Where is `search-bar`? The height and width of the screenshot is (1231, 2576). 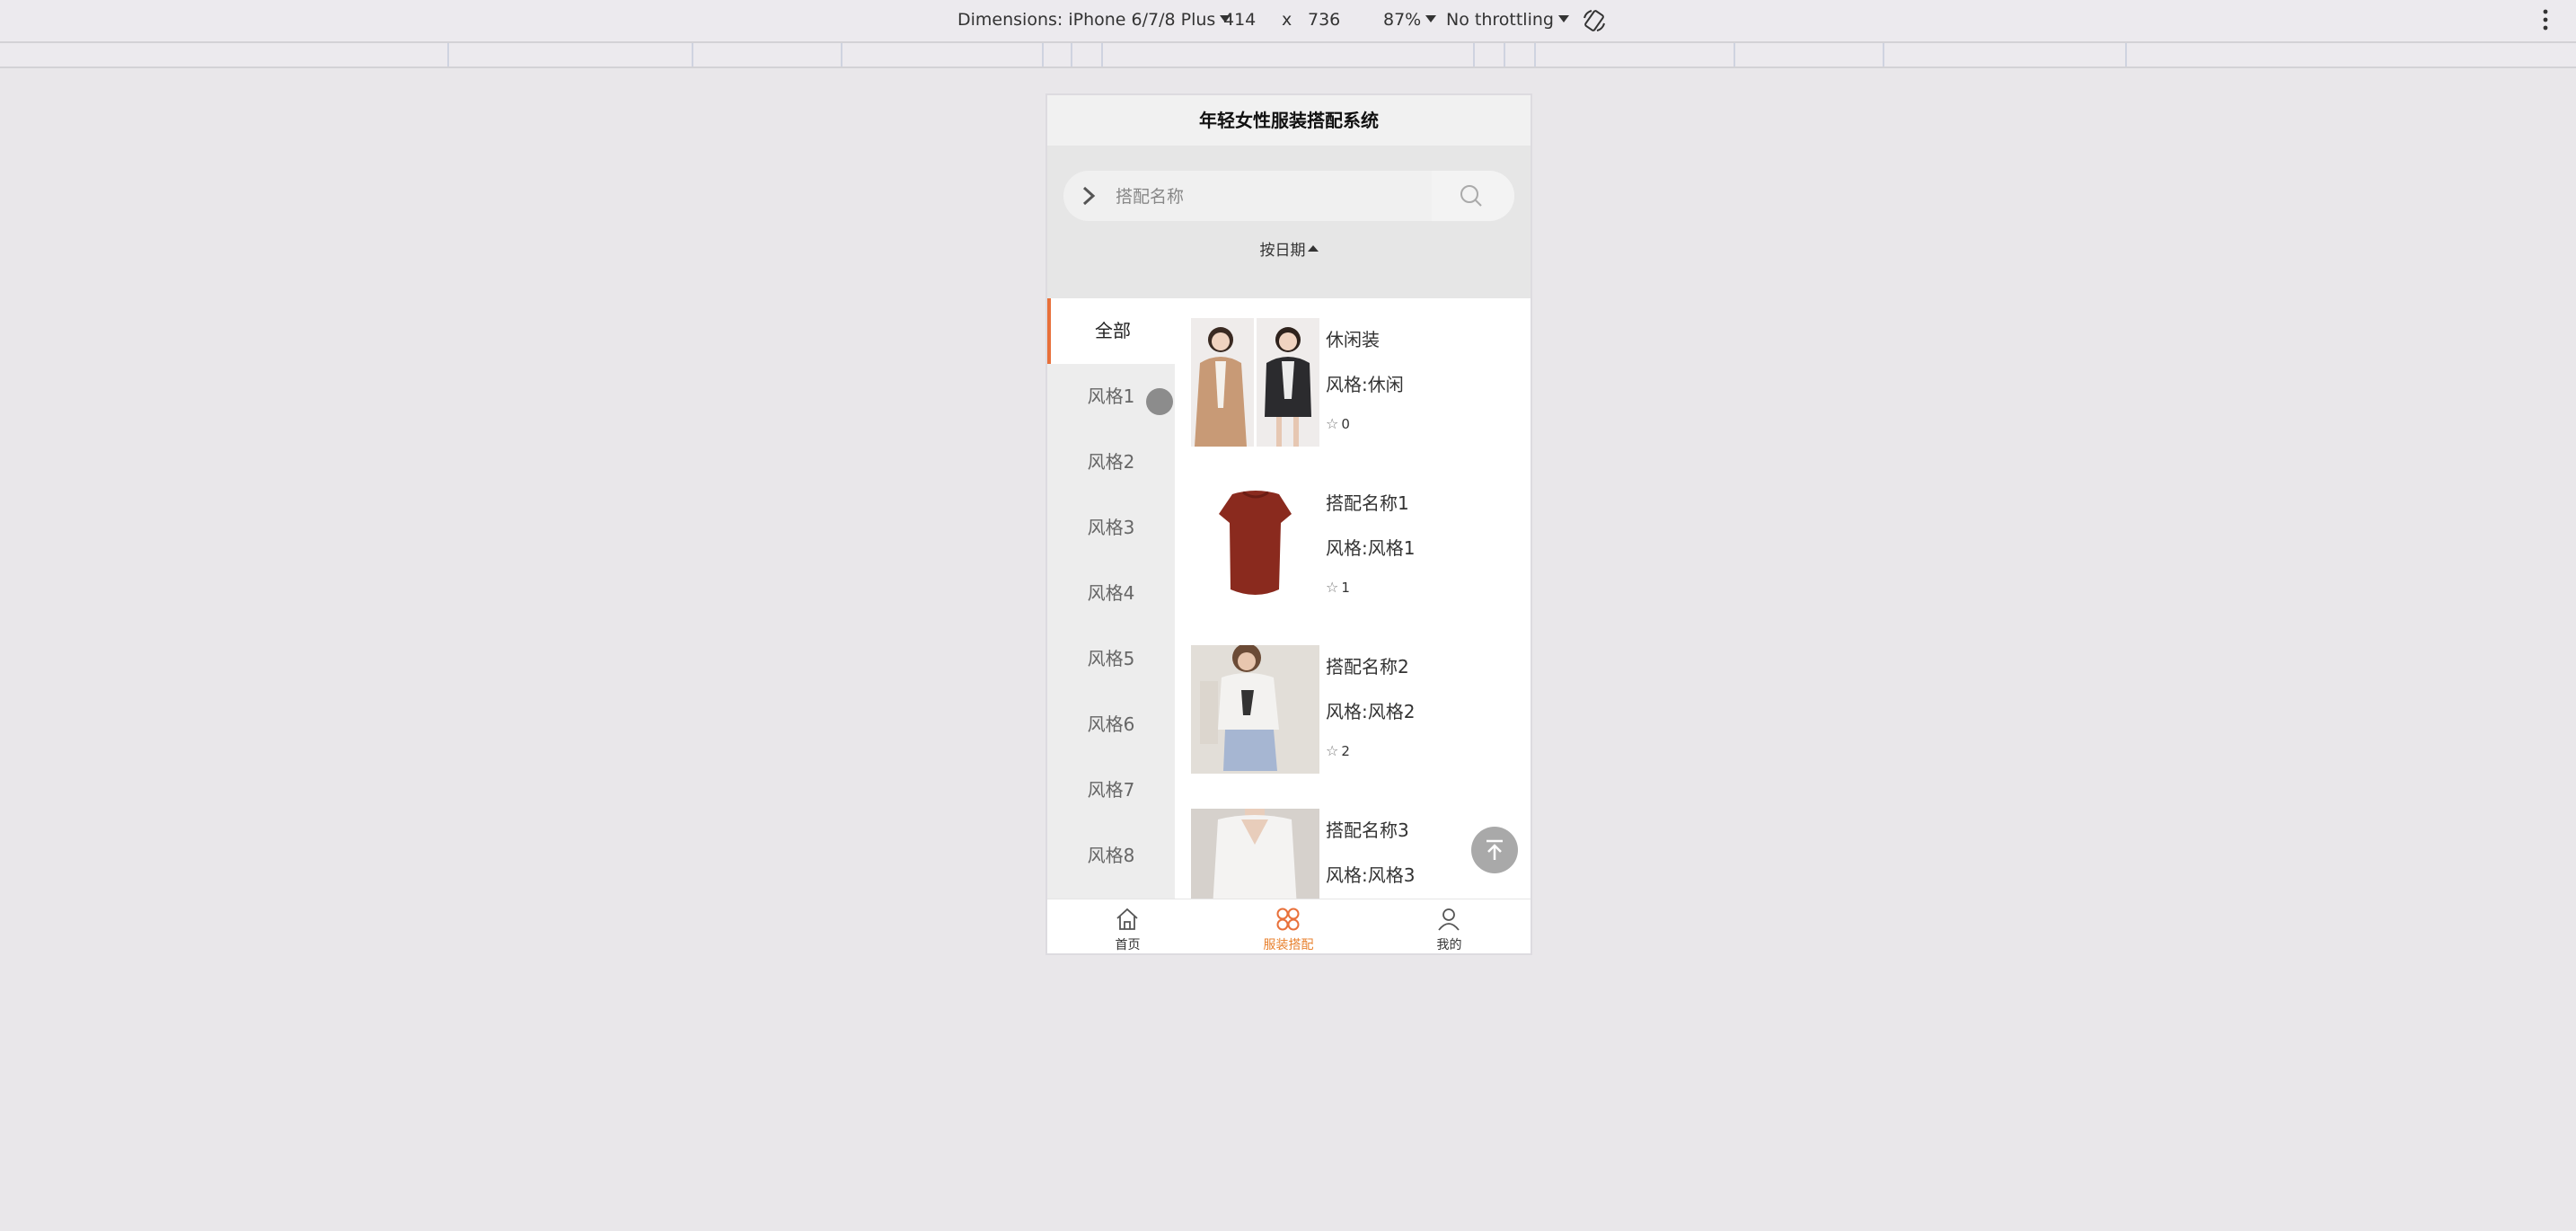 search-bar is located at coordinates (1288, 196).